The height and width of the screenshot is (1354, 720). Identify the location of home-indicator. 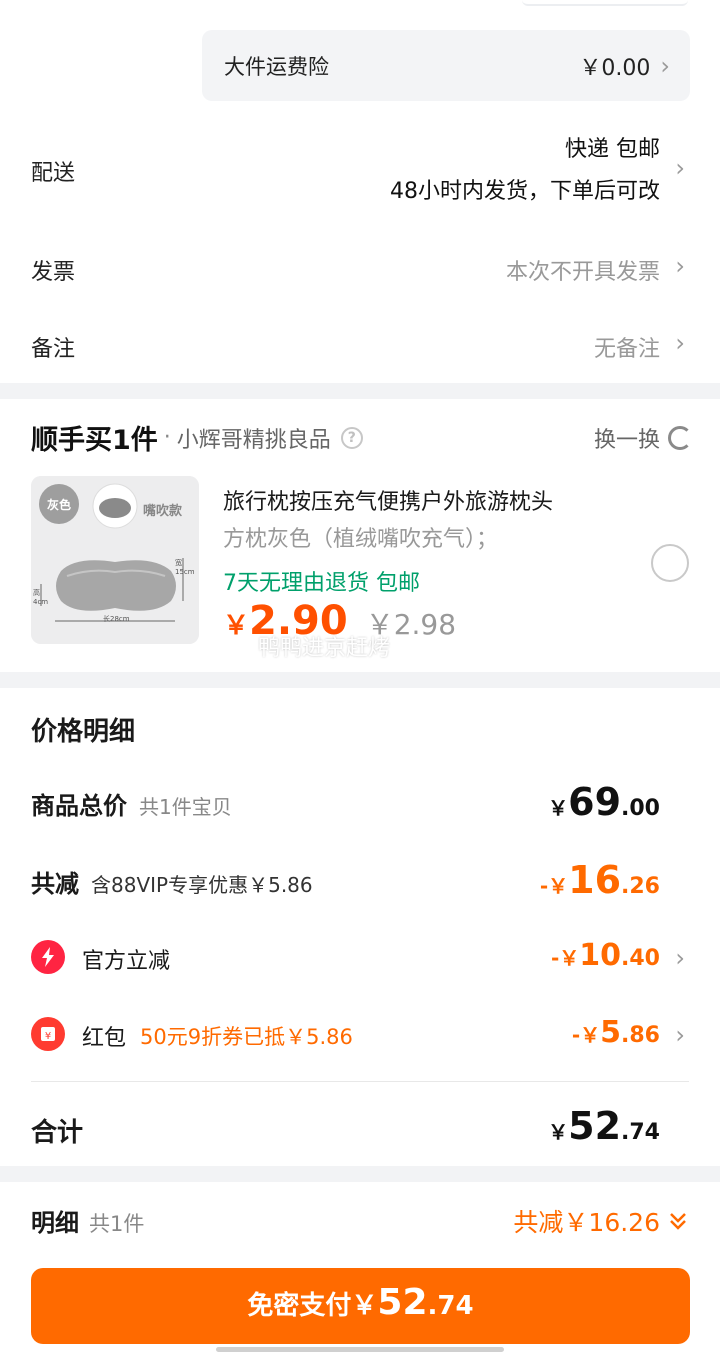
(360, 1349).